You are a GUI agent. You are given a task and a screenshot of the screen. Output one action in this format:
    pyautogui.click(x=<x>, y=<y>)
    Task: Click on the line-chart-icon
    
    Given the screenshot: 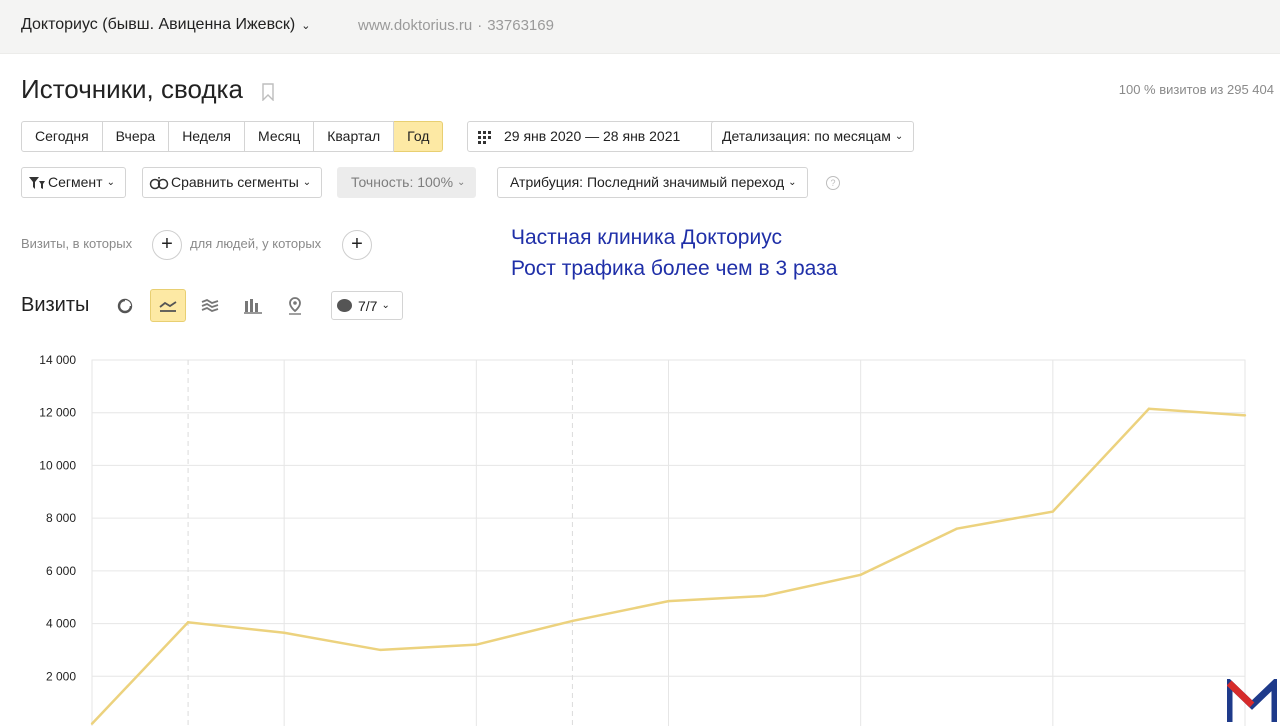 What is the action you would take?
    pyautogui.click(x=168, y=306)
    